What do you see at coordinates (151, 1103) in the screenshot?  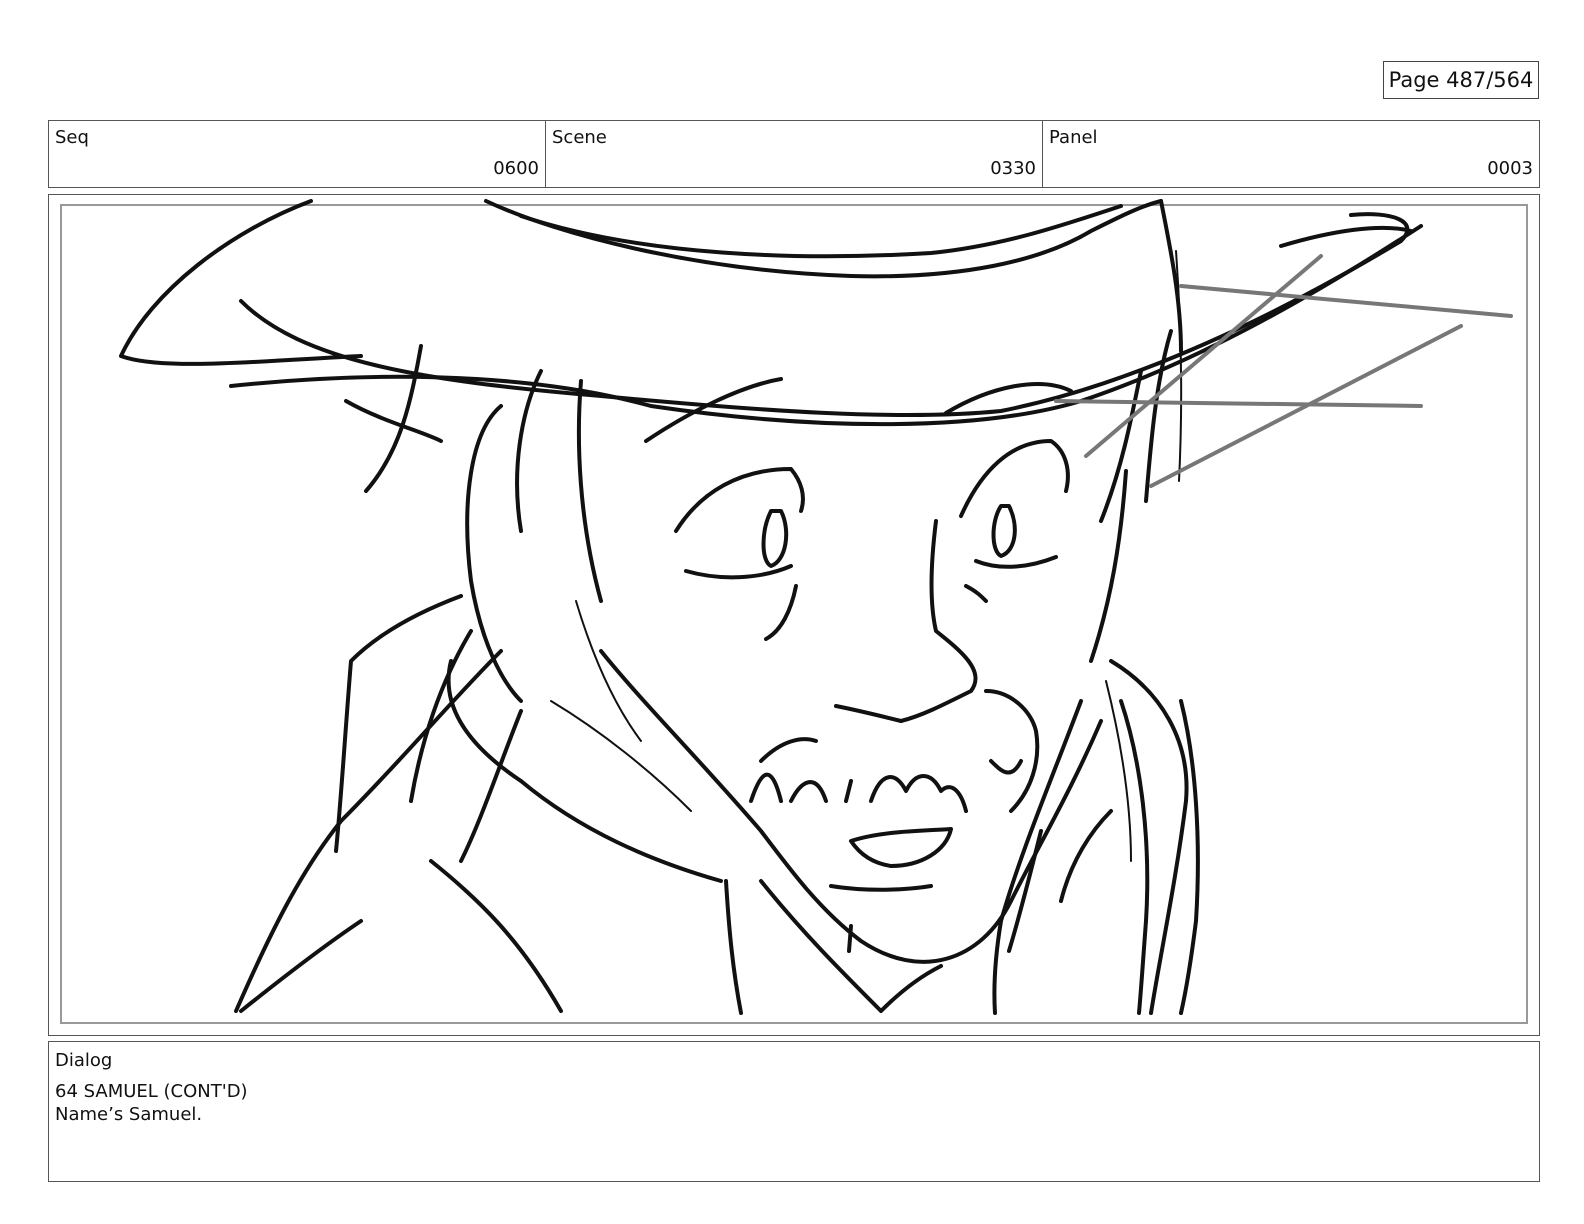 I see `dialog-text: 64 SAMUEL (CONT'D) Name’s Samuel.` at bounding box center [151, 1103].